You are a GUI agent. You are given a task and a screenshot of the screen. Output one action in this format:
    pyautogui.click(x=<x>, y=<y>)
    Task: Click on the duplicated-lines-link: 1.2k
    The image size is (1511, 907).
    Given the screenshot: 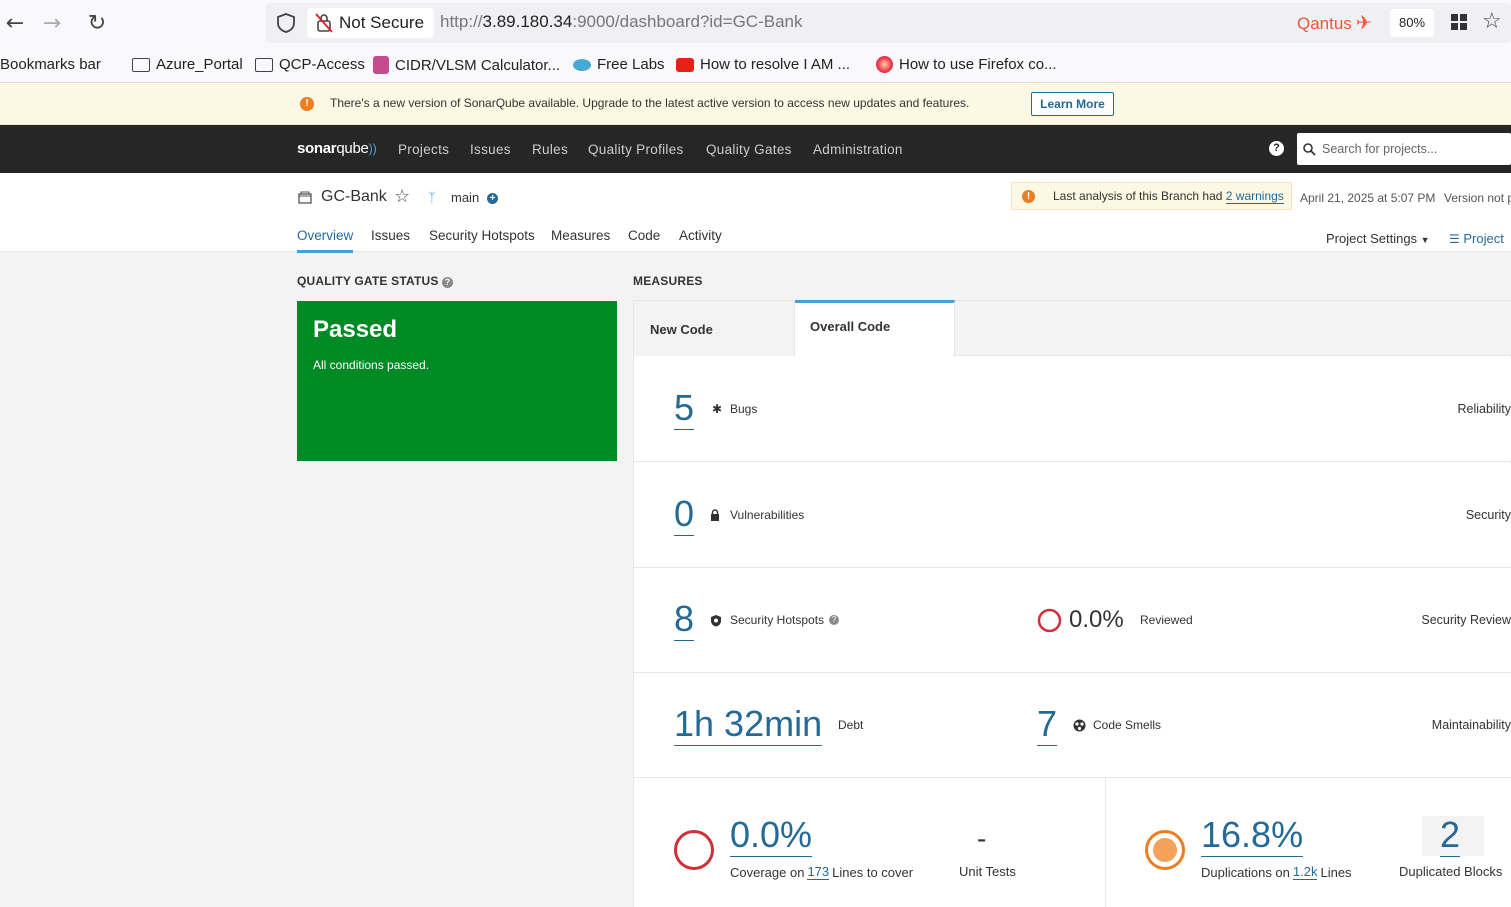 What is the action you would take?
    pyautogui.click(x=1305, y=872)
    